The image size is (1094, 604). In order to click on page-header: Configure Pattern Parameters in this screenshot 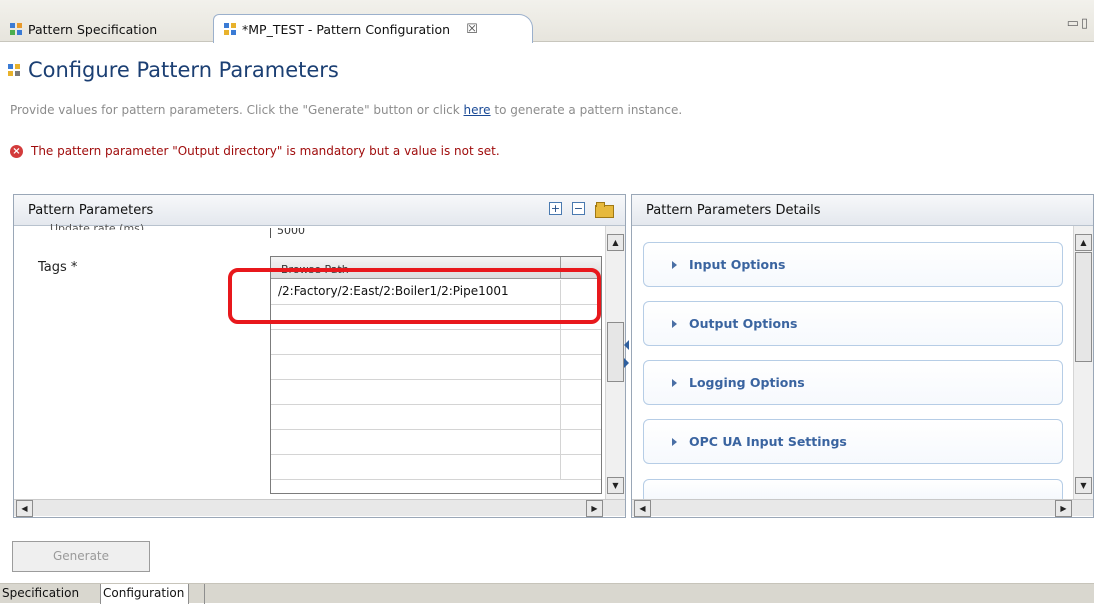, I will do `click(173, 70)`.